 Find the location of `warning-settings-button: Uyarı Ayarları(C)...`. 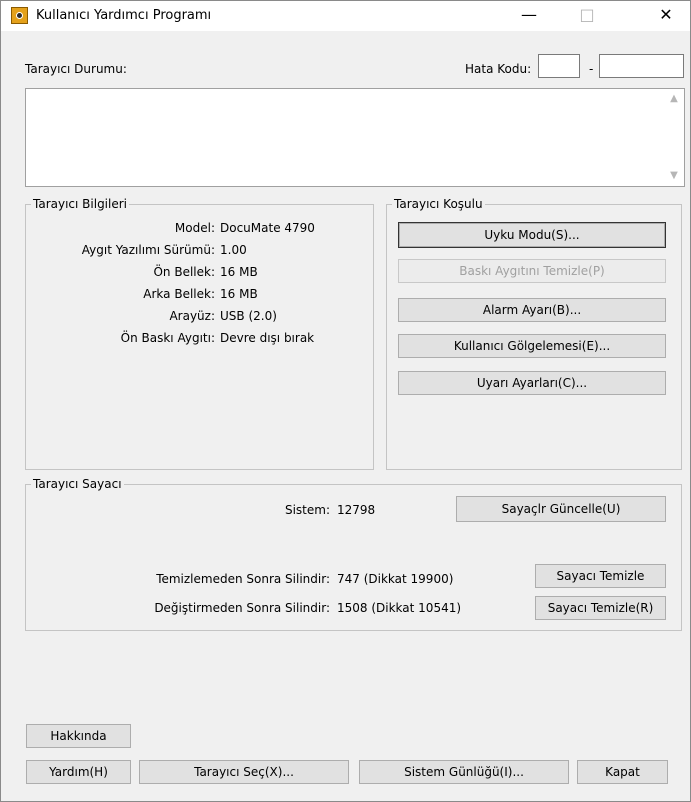

warning-settings-button: Uyarı Ayarları(C)... is located at coordinates (532, 383).